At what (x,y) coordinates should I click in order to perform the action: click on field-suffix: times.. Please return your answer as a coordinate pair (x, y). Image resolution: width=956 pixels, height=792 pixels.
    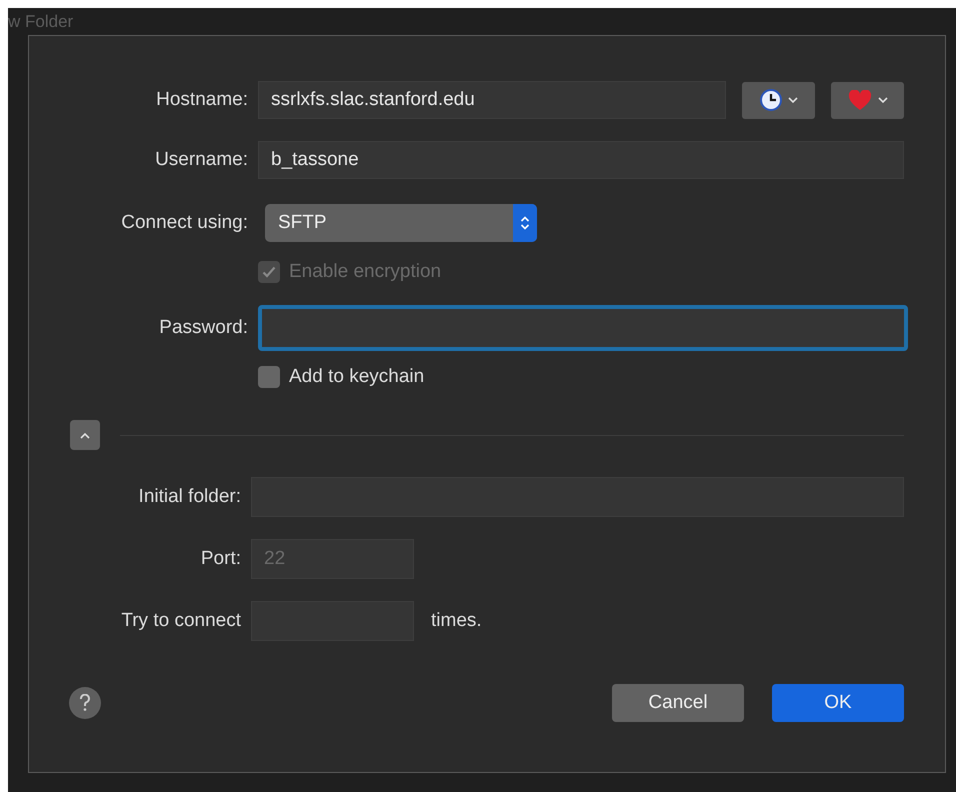
    Looking at the image, I should click on (456, 621).